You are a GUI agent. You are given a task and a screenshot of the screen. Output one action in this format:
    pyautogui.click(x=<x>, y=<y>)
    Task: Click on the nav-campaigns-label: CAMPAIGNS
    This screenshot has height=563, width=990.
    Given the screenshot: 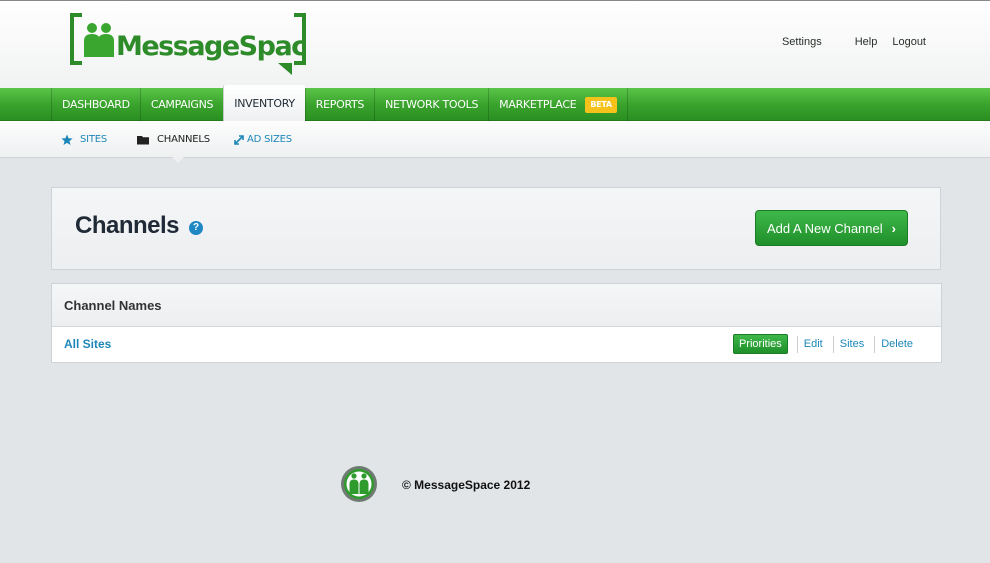 What is the action you would take?
    pyautogui.click(x=182, y=104)
    